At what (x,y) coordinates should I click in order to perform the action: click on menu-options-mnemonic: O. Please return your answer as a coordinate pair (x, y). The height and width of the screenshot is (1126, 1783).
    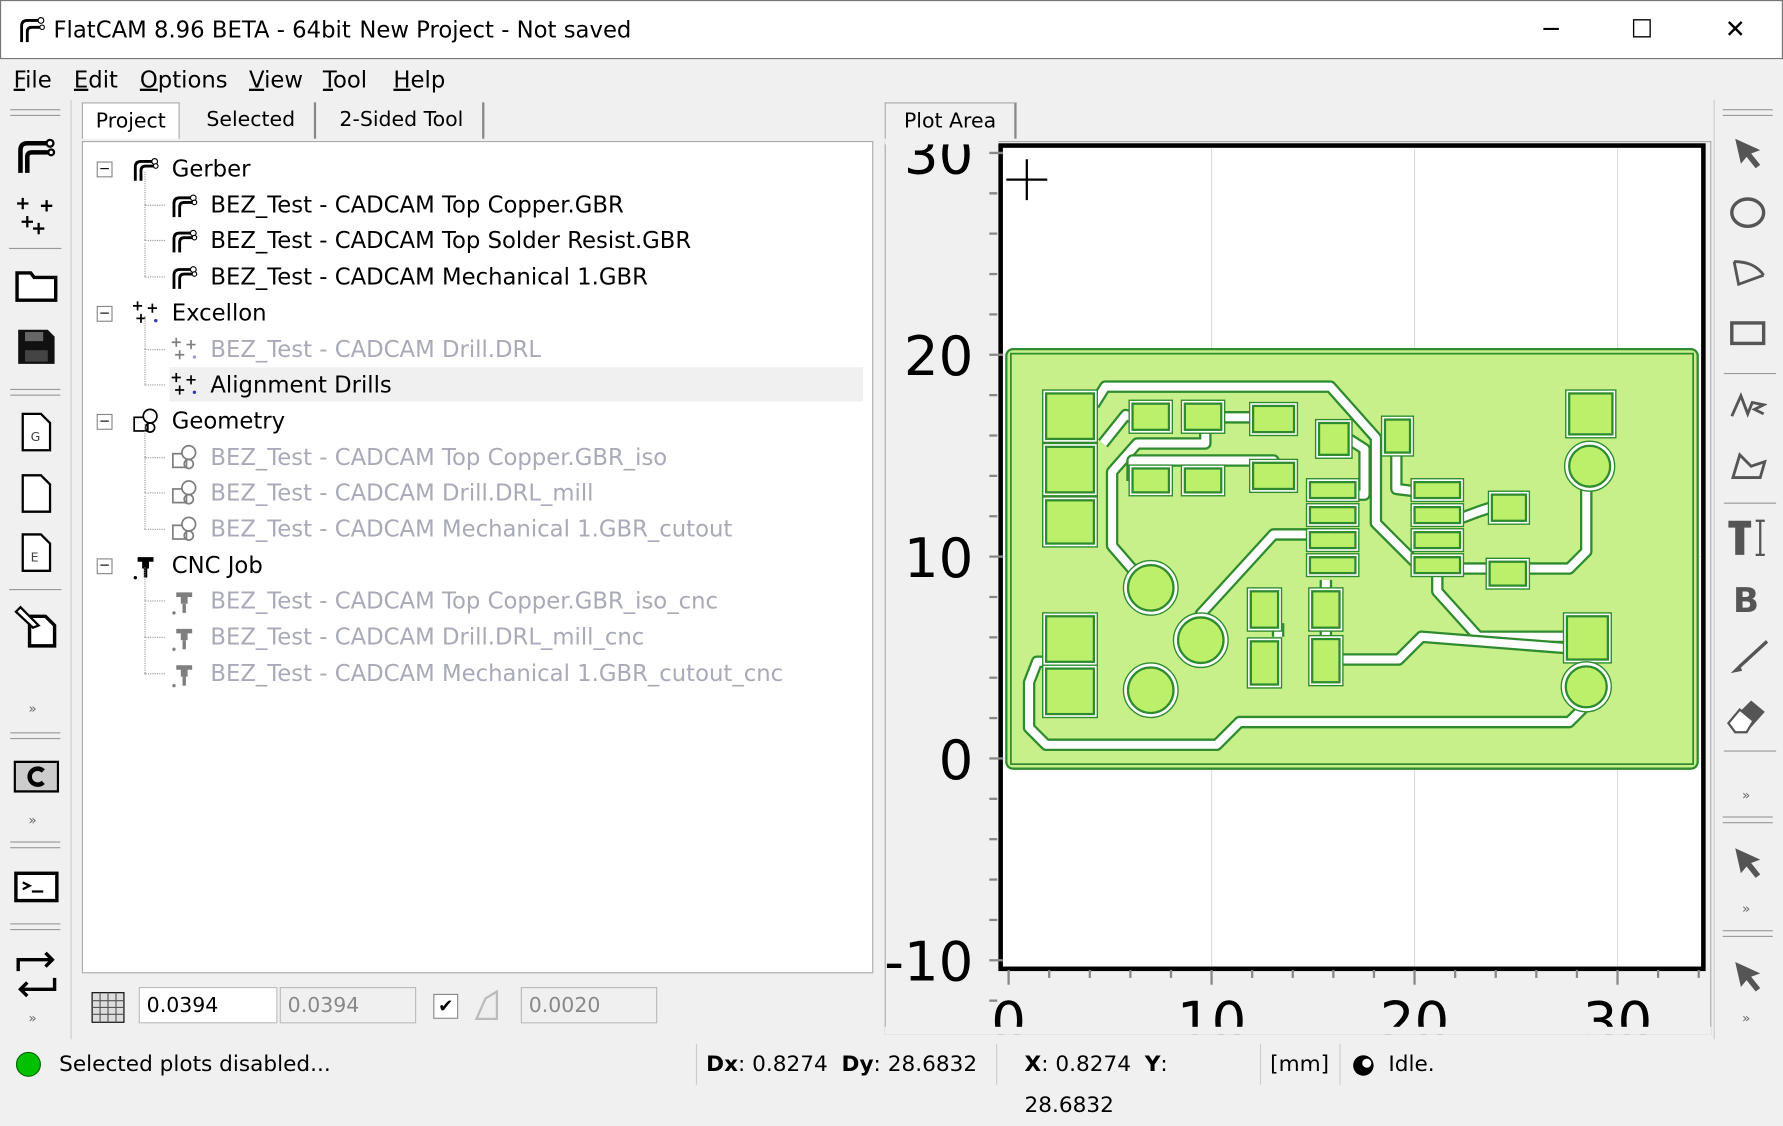
    Looking at the image, I should click on (148, 79).